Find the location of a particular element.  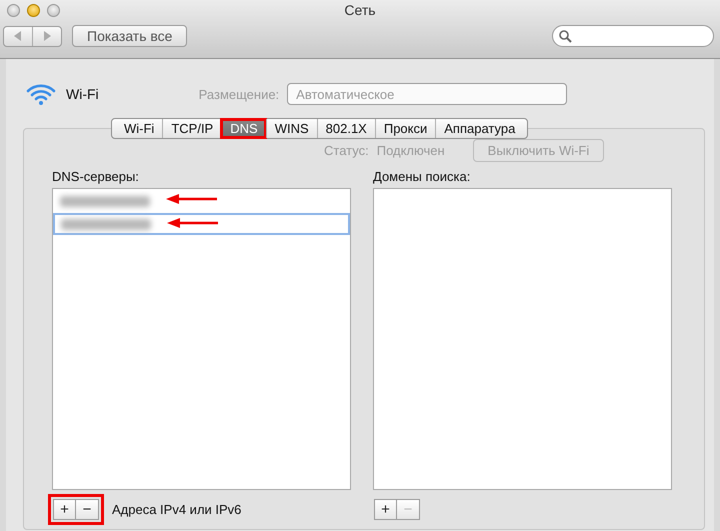

forward-arrow-icon is located at coordinates (47, 36).